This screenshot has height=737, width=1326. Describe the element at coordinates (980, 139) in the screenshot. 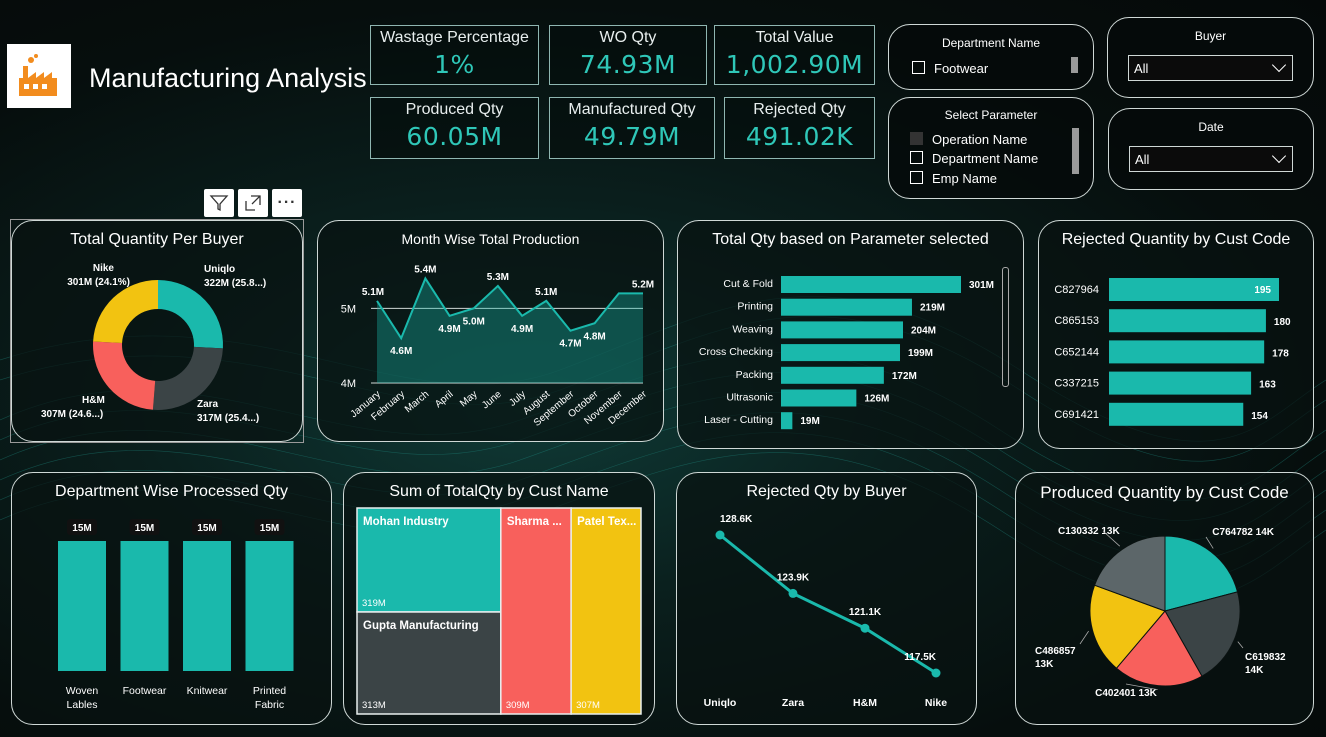

I see `option-label: Operation Name` at that location.